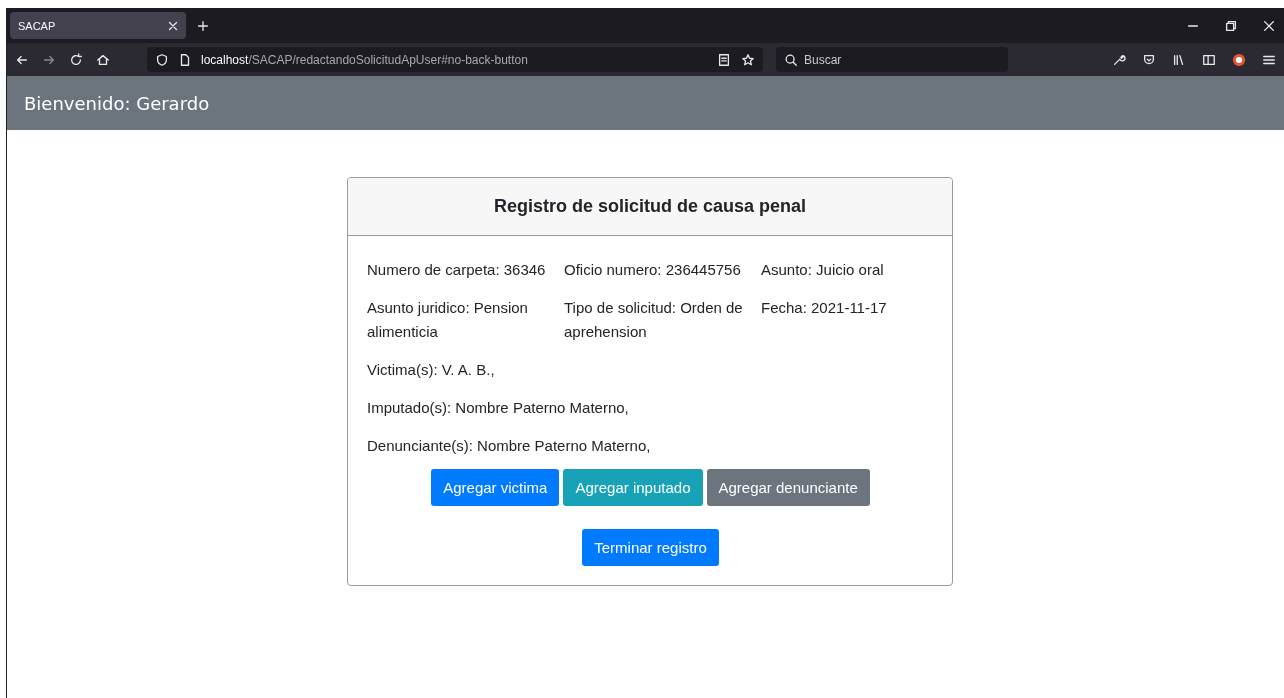 The height and width of the screenshot is (698, 1284). I want to click on party-text: Denunciante(s): Nombre Paterno Materno,, so click(509, 446).